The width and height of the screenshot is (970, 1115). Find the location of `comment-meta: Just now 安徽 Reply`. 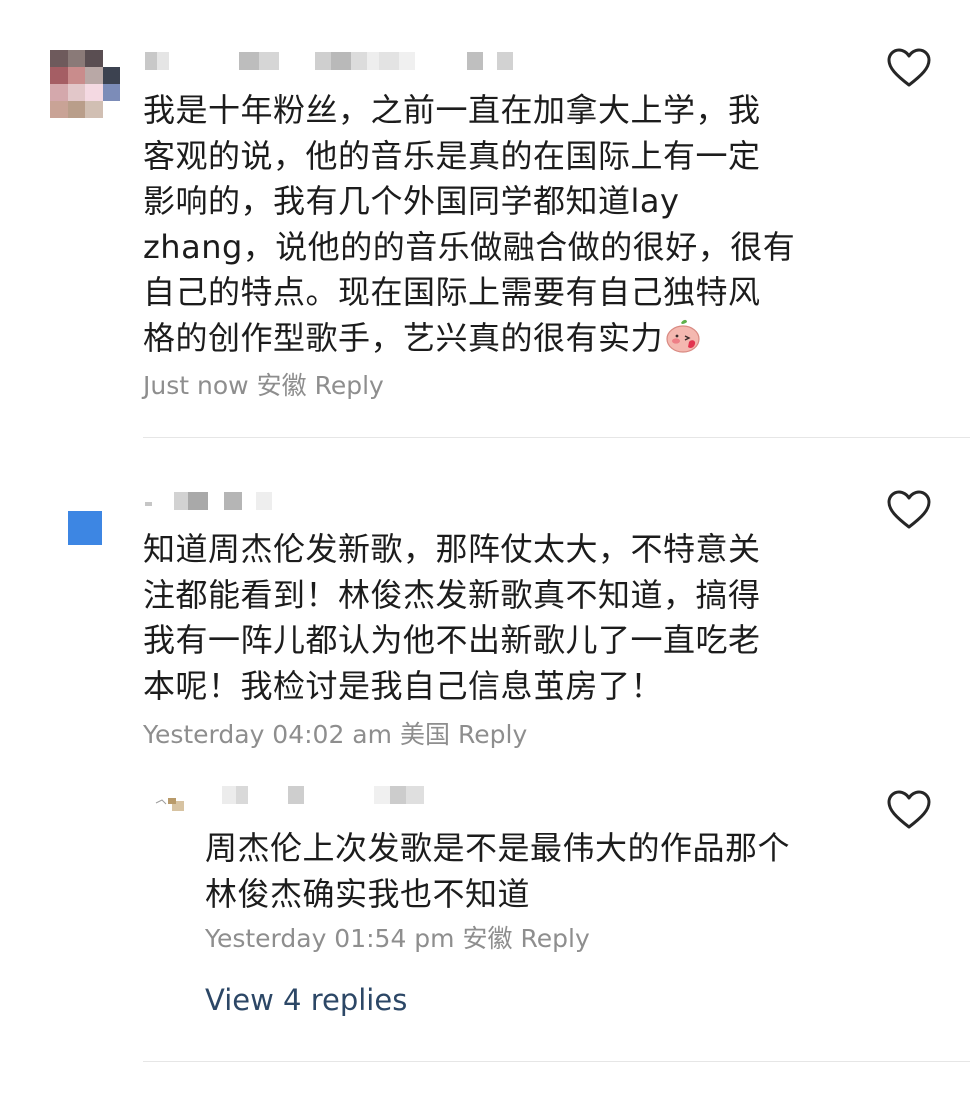

comment-meta: Just now 安徽 Reply is located at coordinates (267, 384).